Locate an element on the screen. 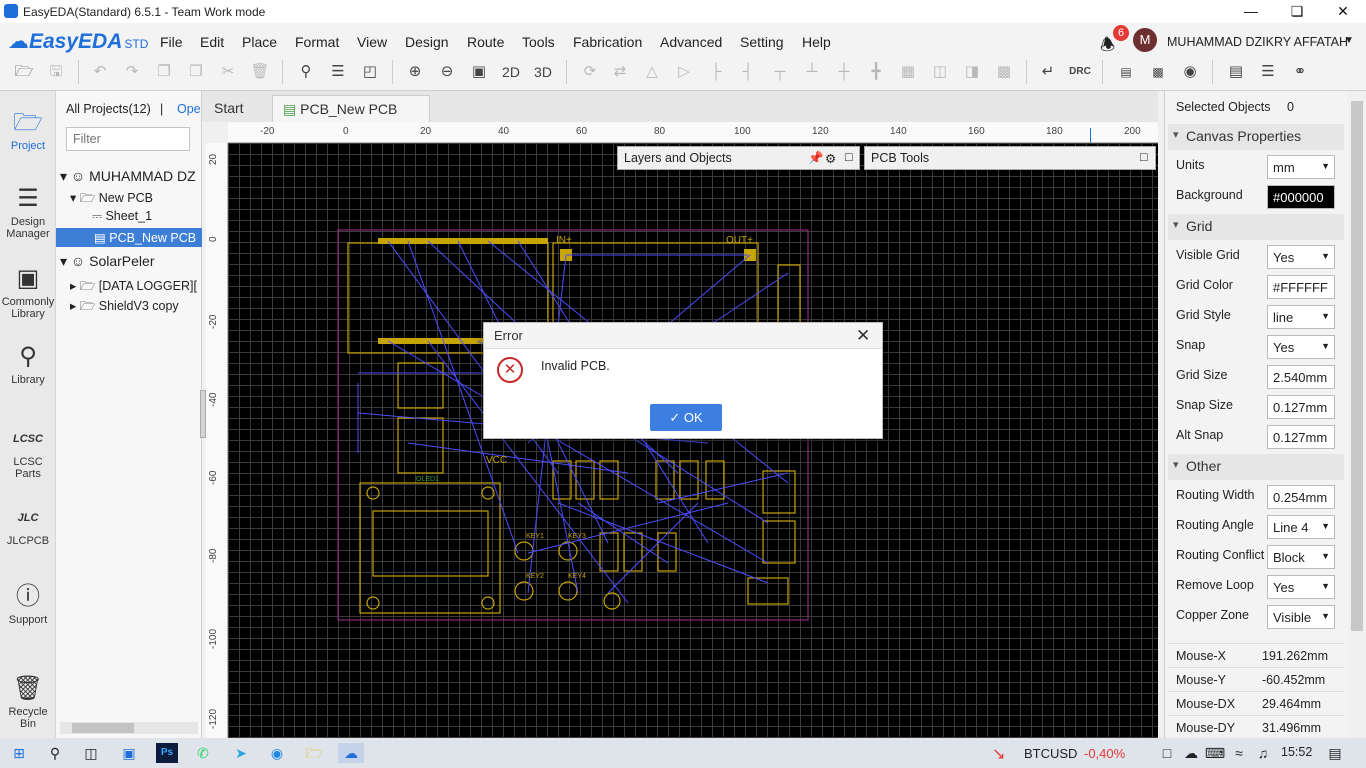 This screenshot has height=768, width=1366. tree-team: ▾ ☺ SolarPeler is located at coordinates (131, 261).